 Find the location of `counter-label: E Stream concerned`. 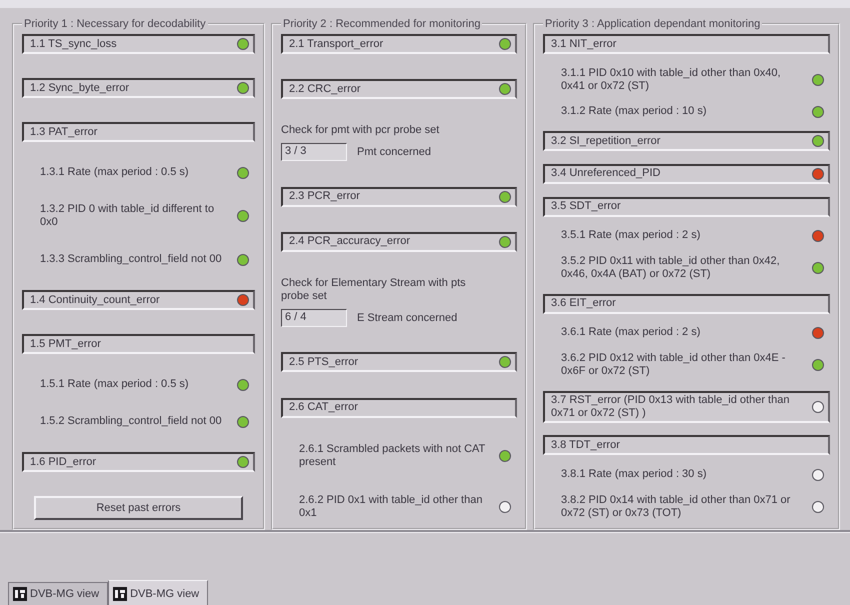

counter-label: E Stream concerned is located at coordinates (407, 318).